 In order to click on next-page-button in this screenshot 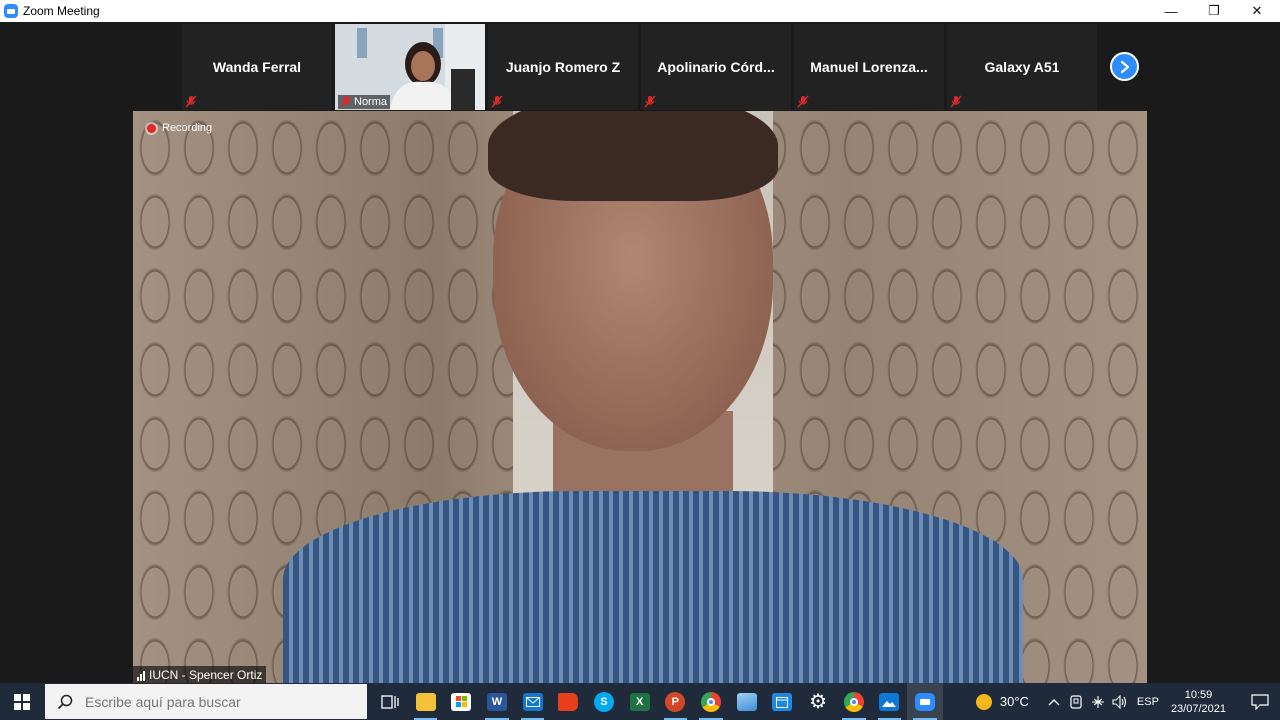, I will do `click(1124, 66)`.